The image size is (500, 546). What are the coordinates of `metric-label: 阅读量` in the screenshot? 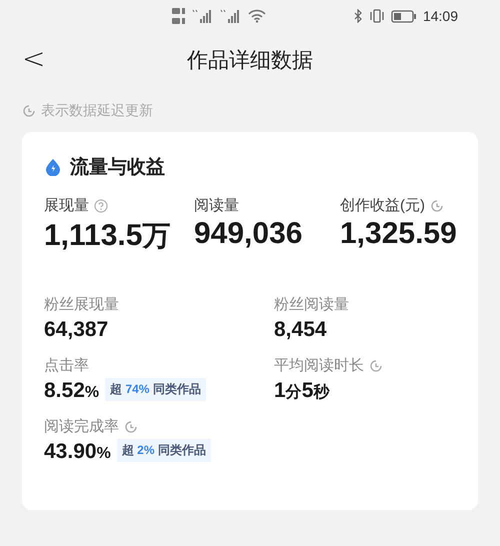 It's located at (216, 205).